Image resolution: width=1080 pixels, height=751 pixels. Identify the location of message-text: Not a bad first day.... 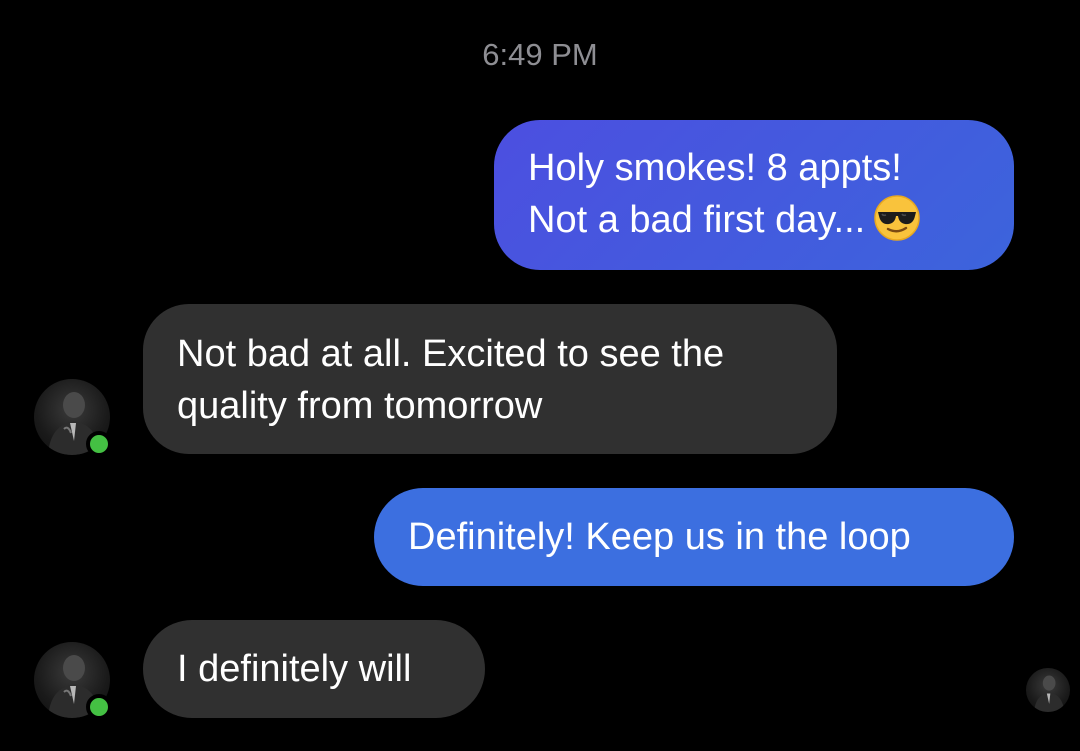
(697, 220).